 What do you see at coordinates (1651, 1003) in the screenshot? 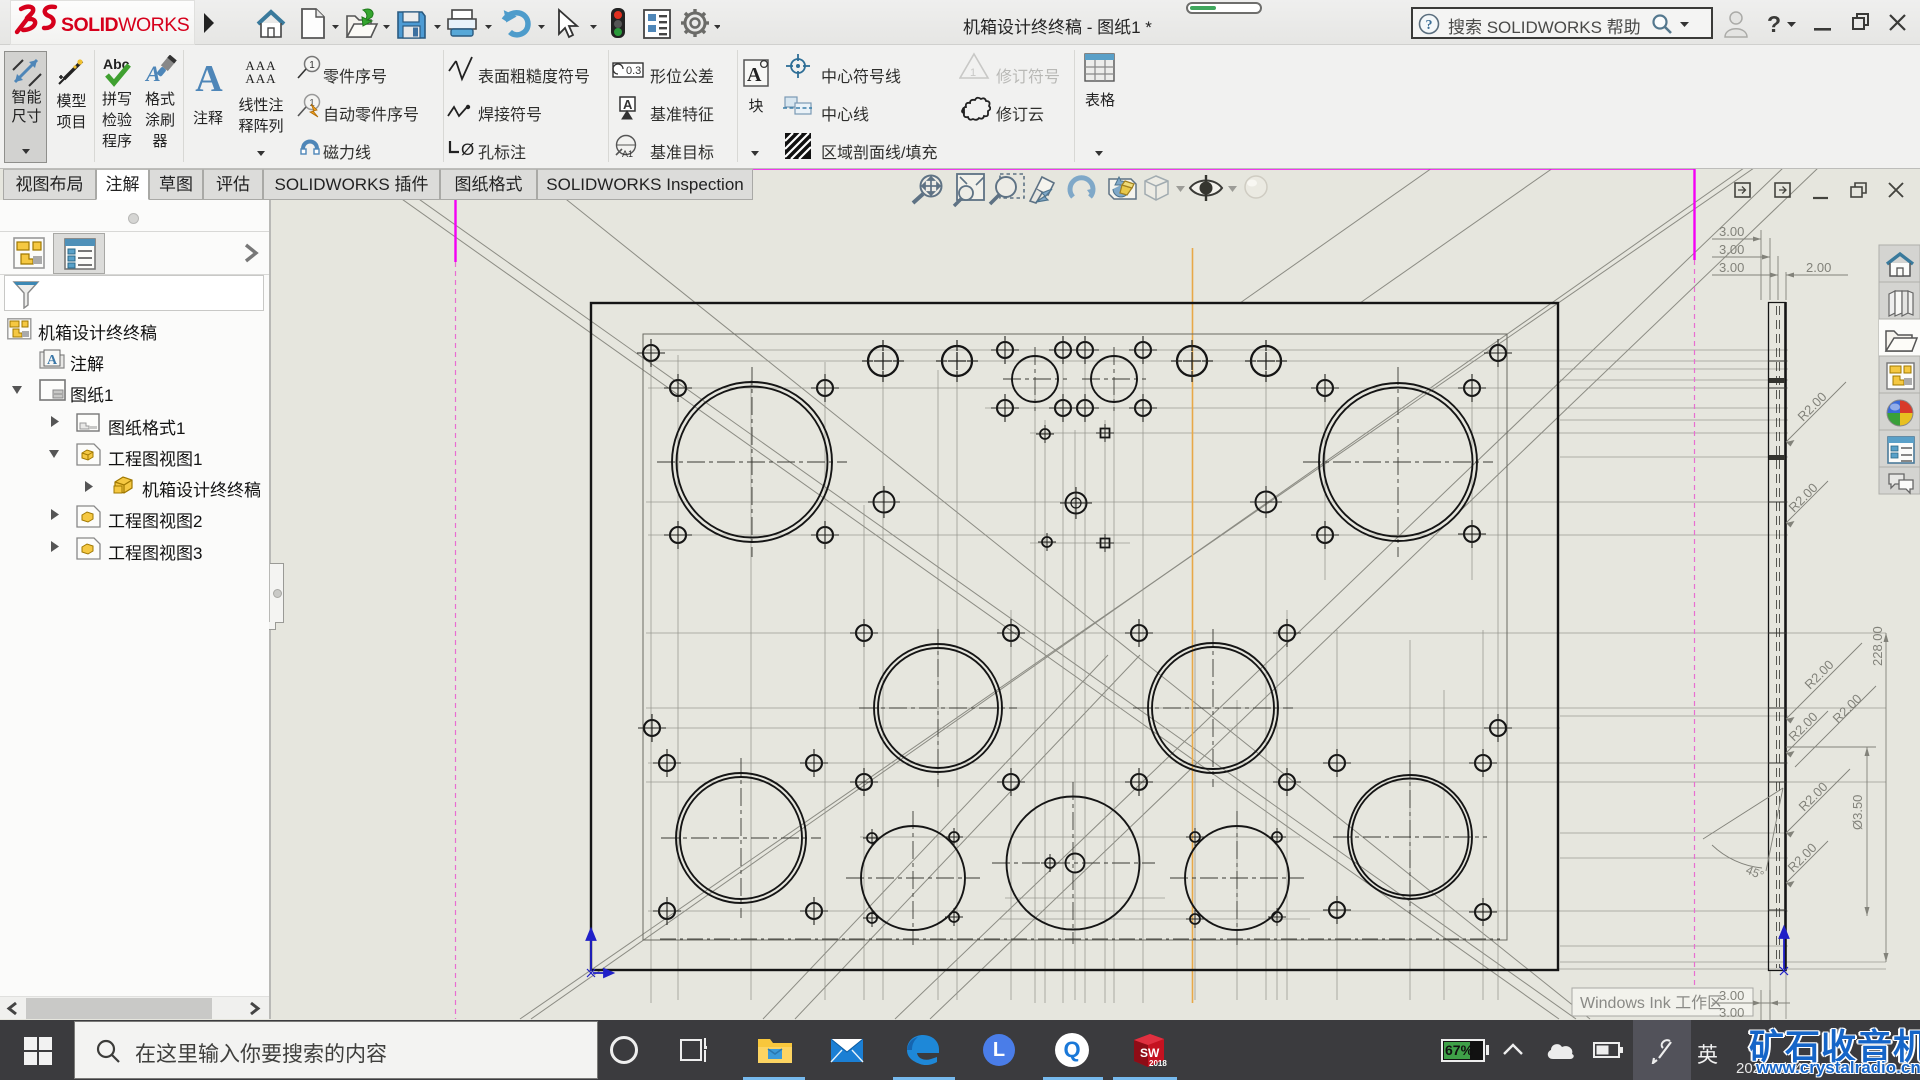
I see `svg-text: Windows Ink 工作区` at bounding box center [1651, 1003].